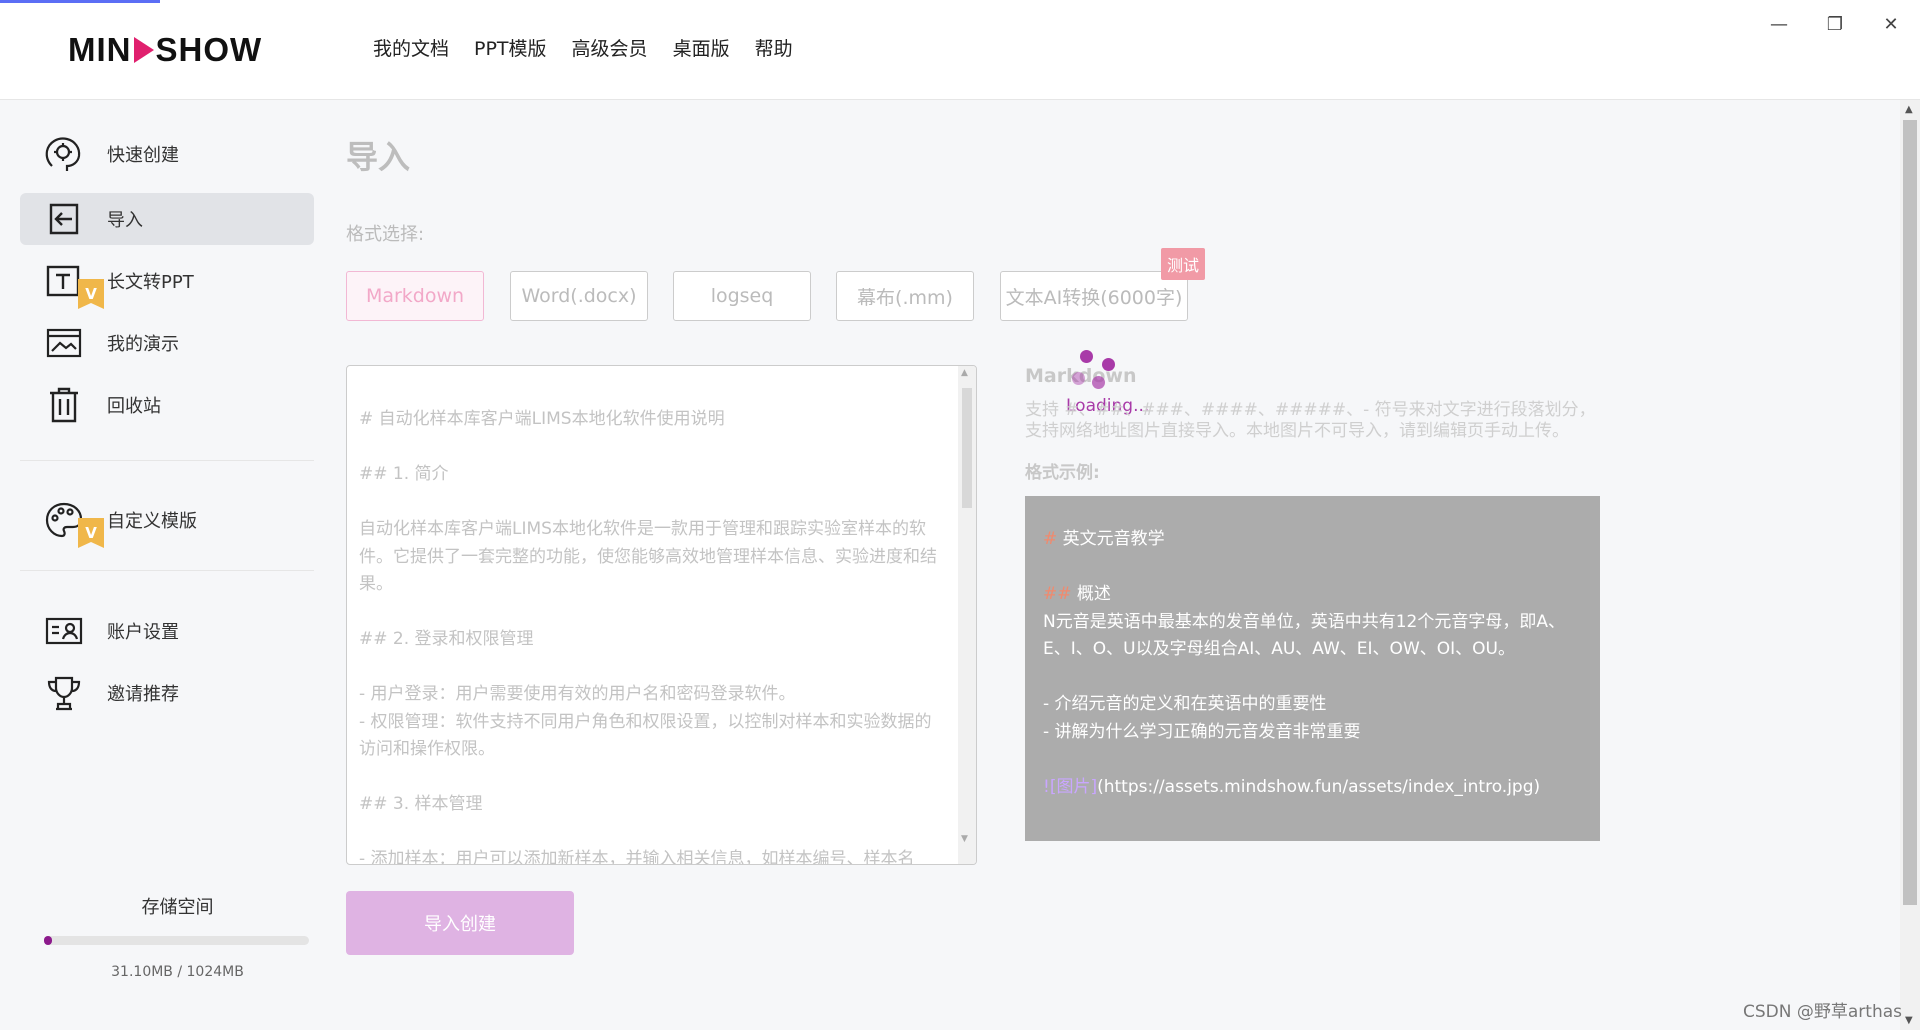 The image size is (1920, 1030). I want to click on sidebar-item-label: 我的演示, so click(143, 344).